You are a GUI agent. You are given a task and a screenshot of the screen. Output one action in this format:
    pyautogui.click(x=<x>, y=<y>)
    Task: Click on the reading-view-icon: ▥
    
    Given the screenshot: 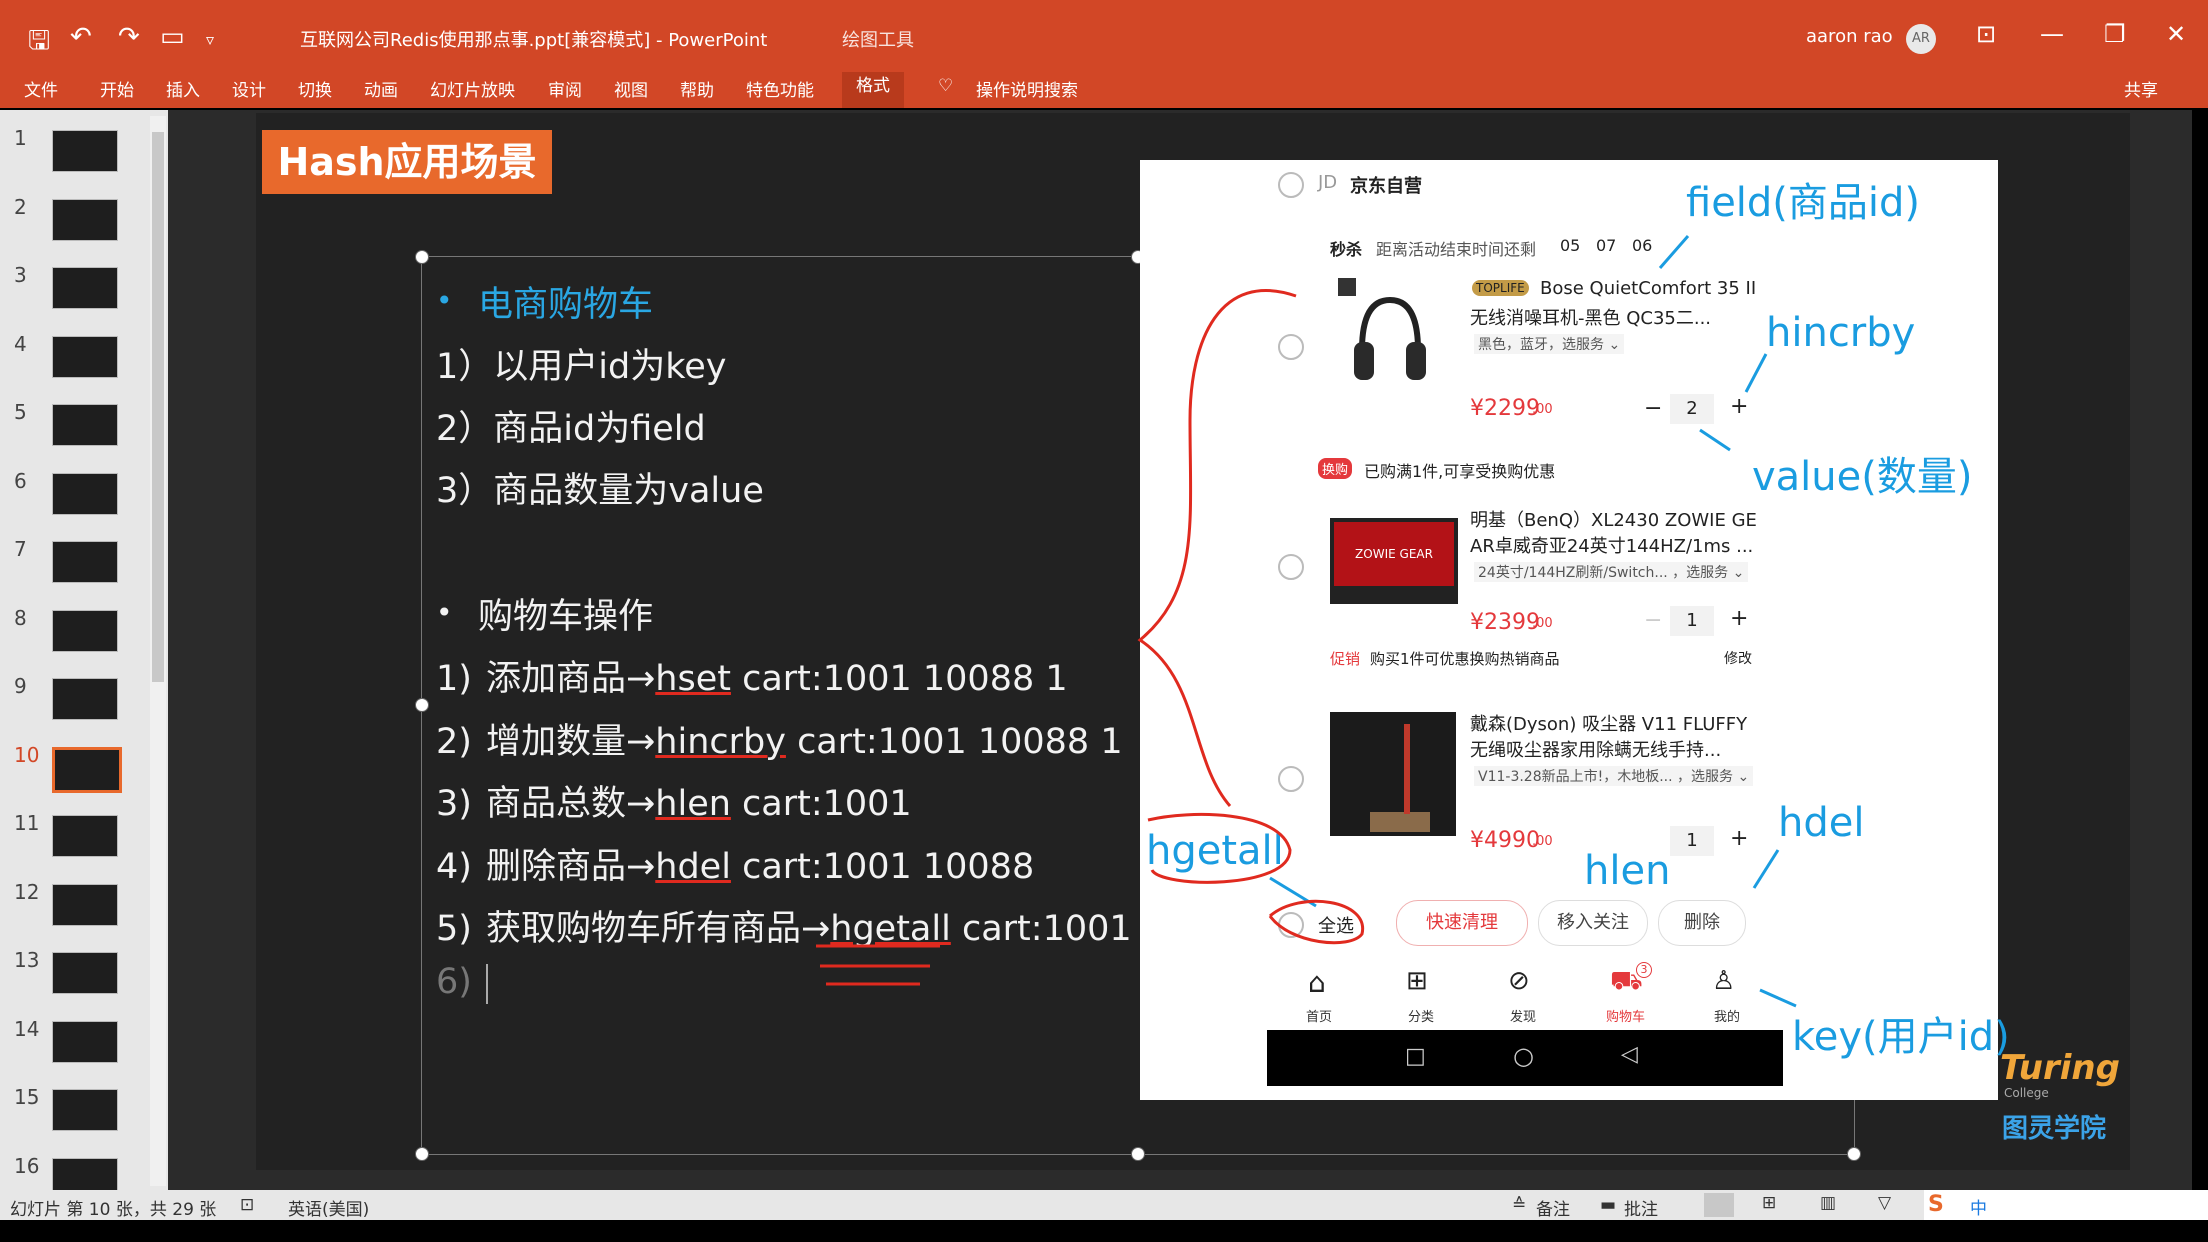 What is the action you would take?
    pyautogui.click(x=1828, y=1203)
    